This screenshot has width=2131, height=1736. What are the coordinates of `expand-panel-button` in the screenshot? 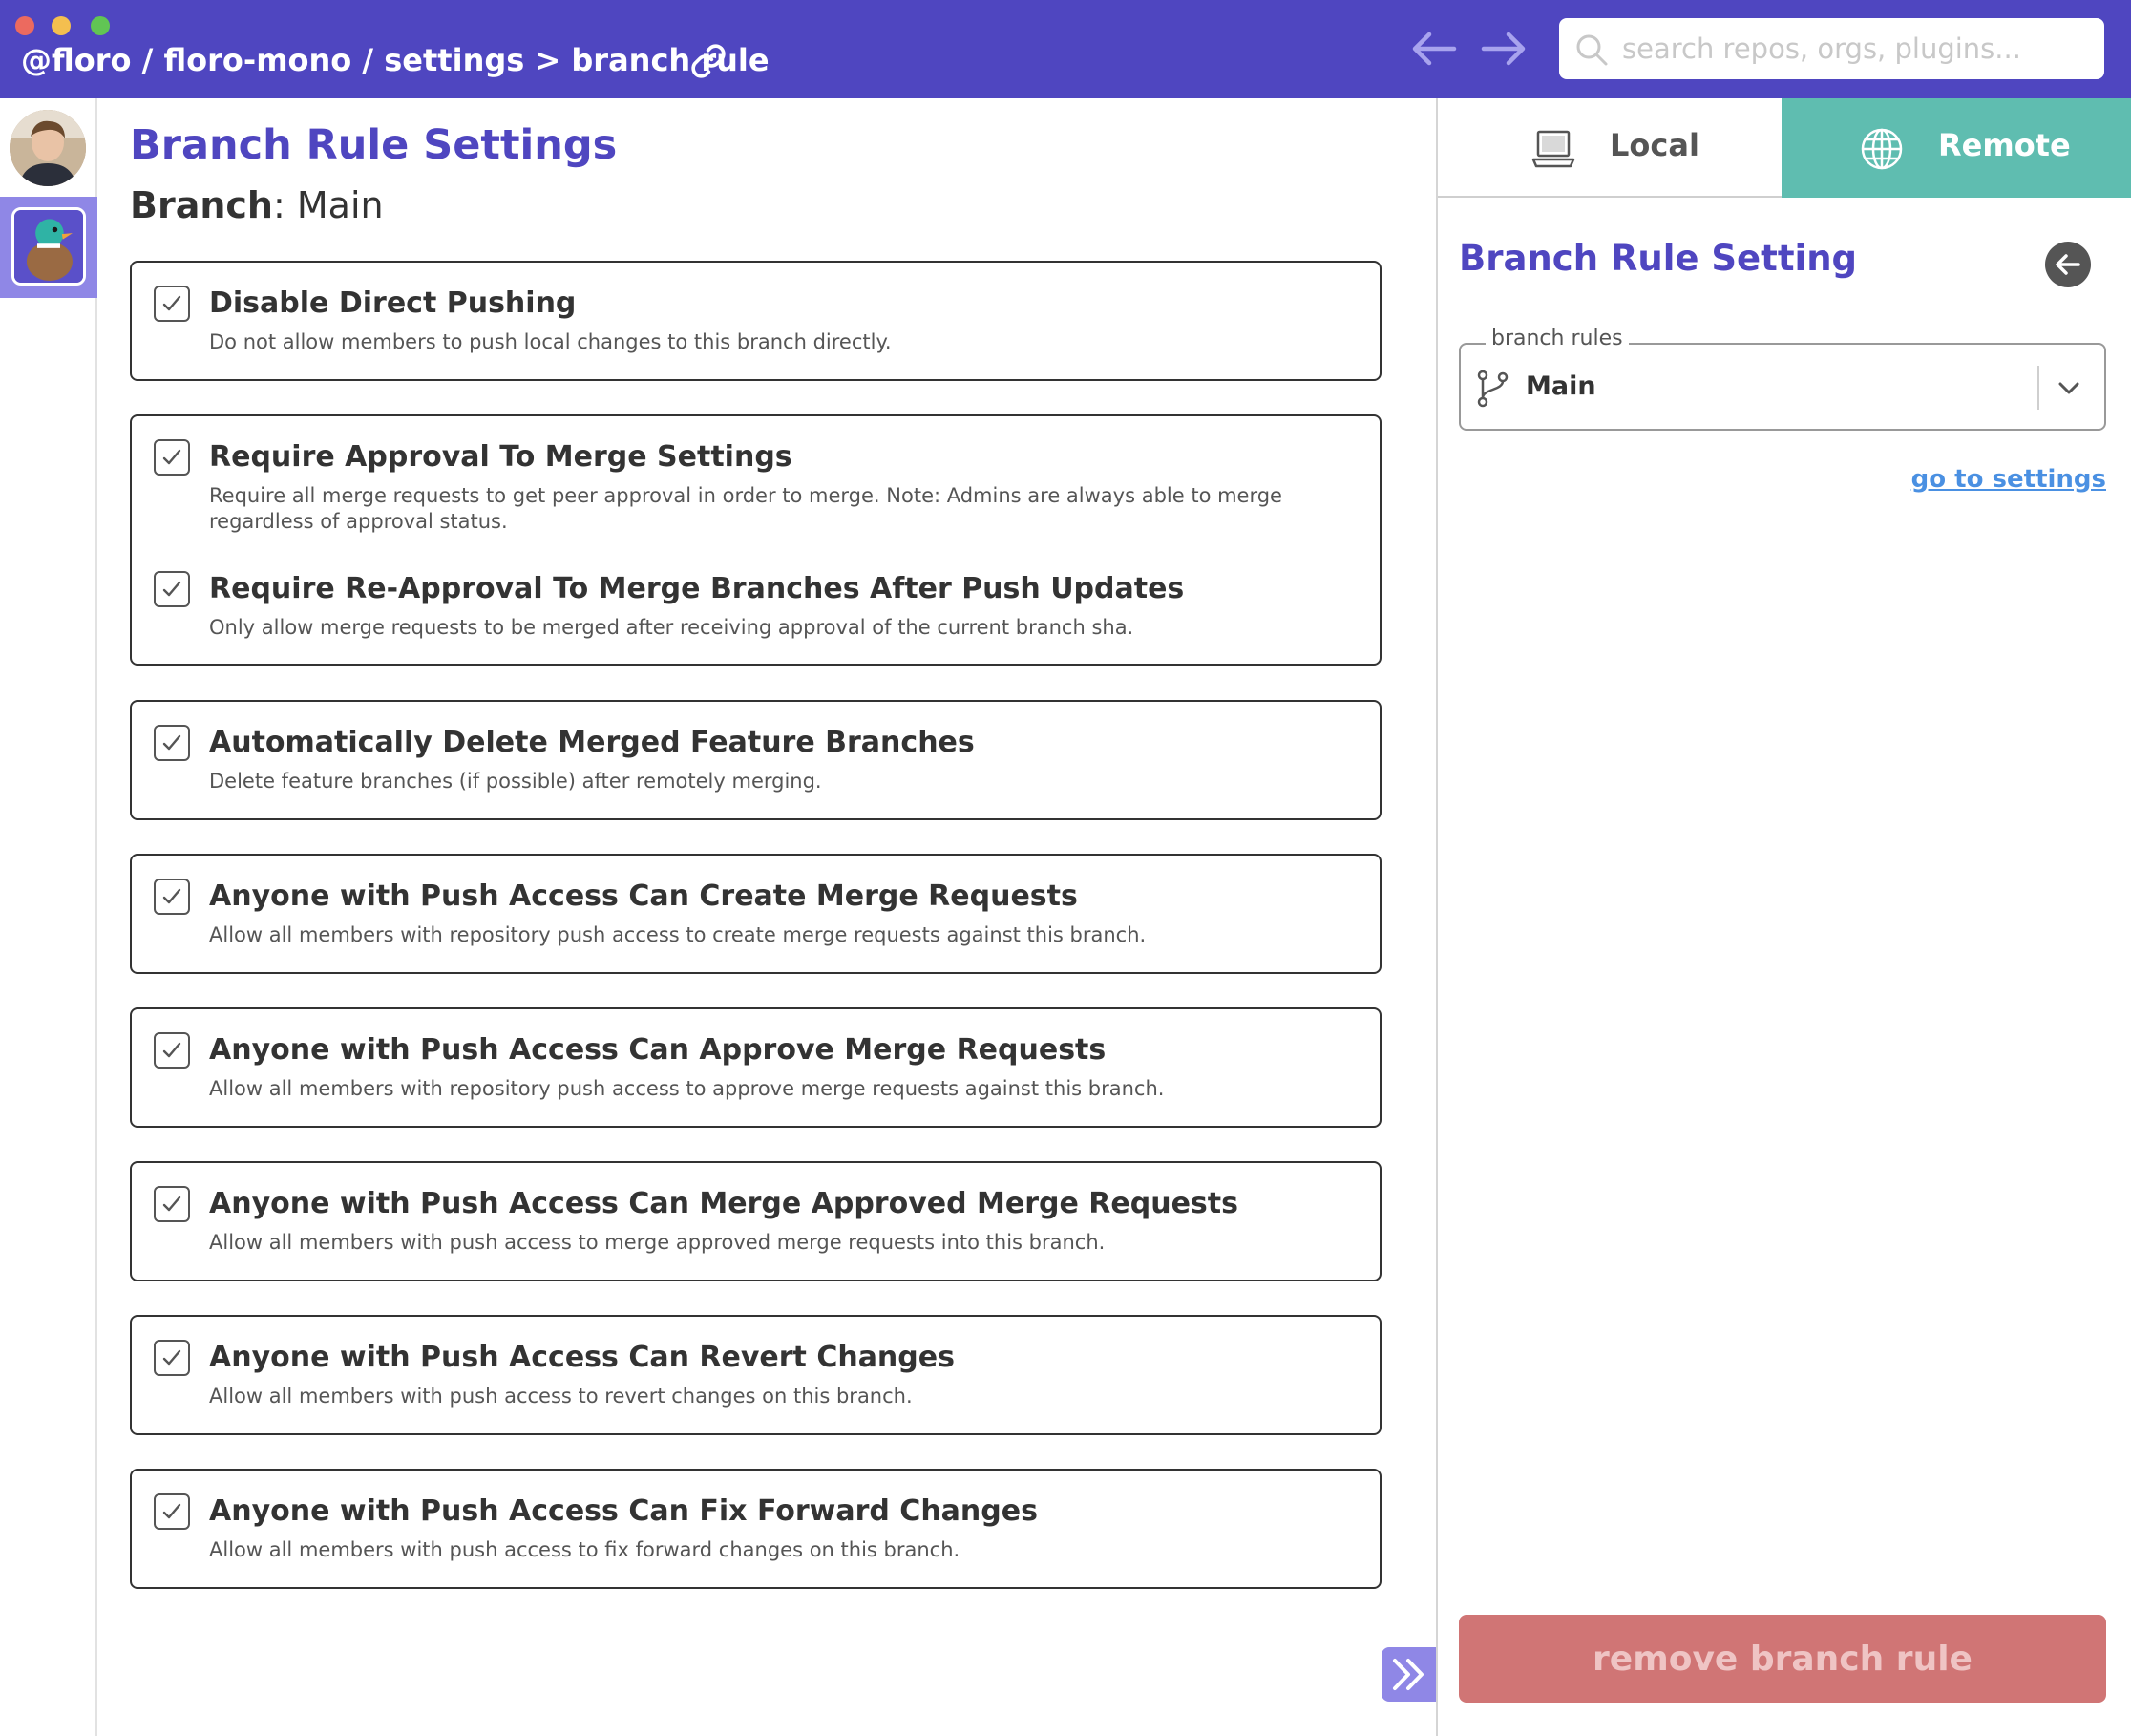 It's located at (1409, 1674).